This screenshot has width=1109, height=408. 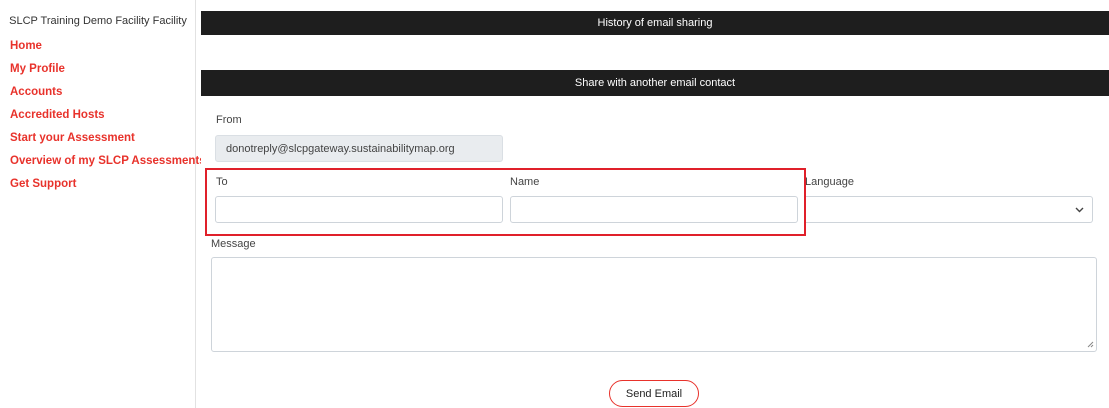 I want to click on message-label: Message, so click(x=233, y=244).